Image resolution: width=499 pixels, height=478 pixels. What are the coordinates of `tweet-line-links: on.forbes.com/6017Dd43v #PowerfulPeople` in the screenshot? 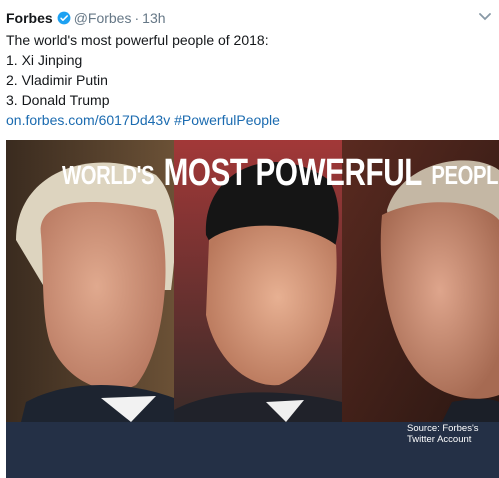 It's located at (251, 120).